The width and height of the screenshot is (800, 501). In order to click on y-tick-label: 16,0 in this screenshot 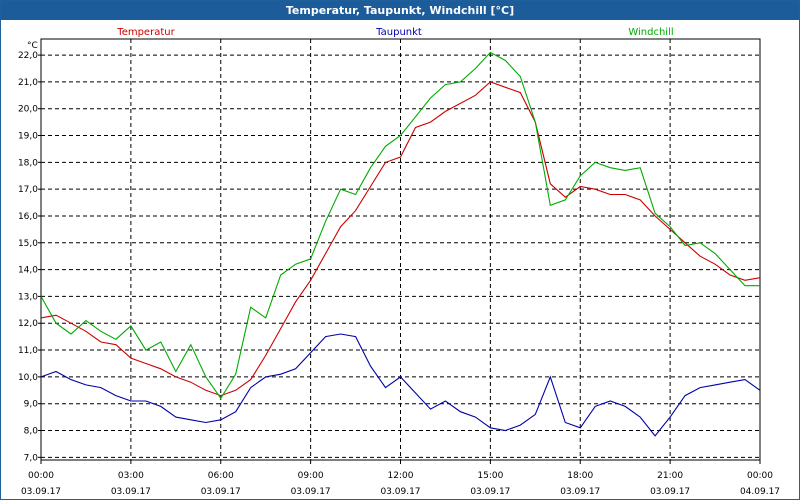, I will do `click(28, 217)`.